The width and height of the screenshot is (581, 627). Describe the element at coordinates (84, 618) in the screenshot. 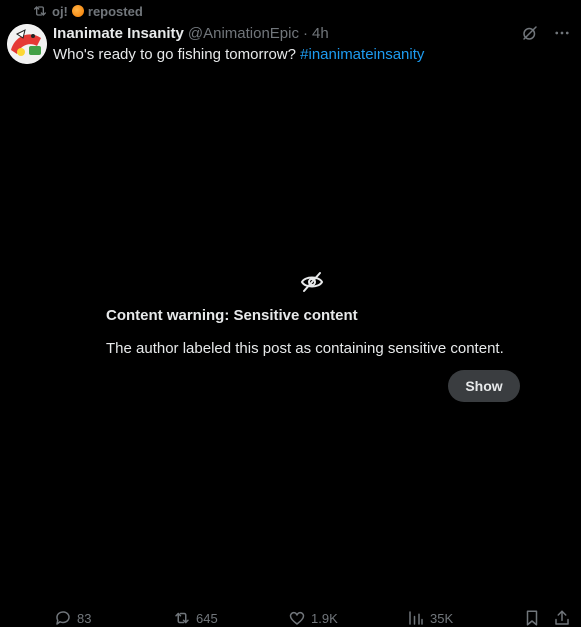

I see `reply-count: 83` at that location.